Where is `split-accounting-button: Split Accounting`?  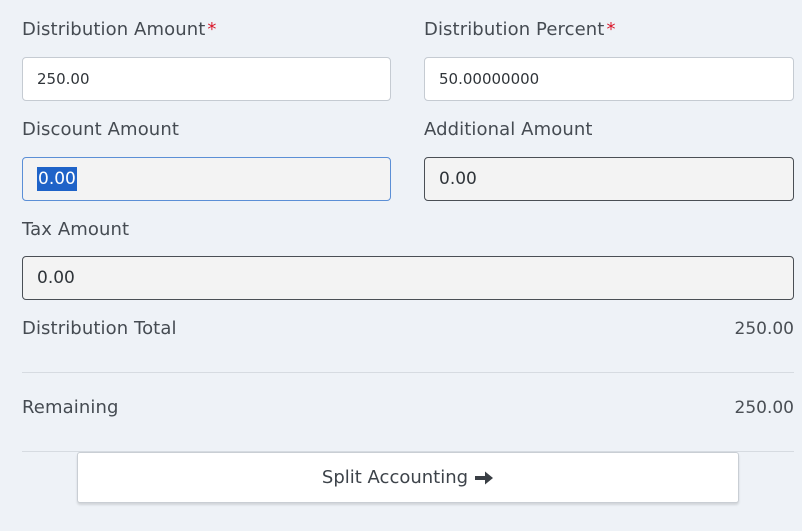
split-accounting-button: Split Accounting is located at coordinates (408, 477).